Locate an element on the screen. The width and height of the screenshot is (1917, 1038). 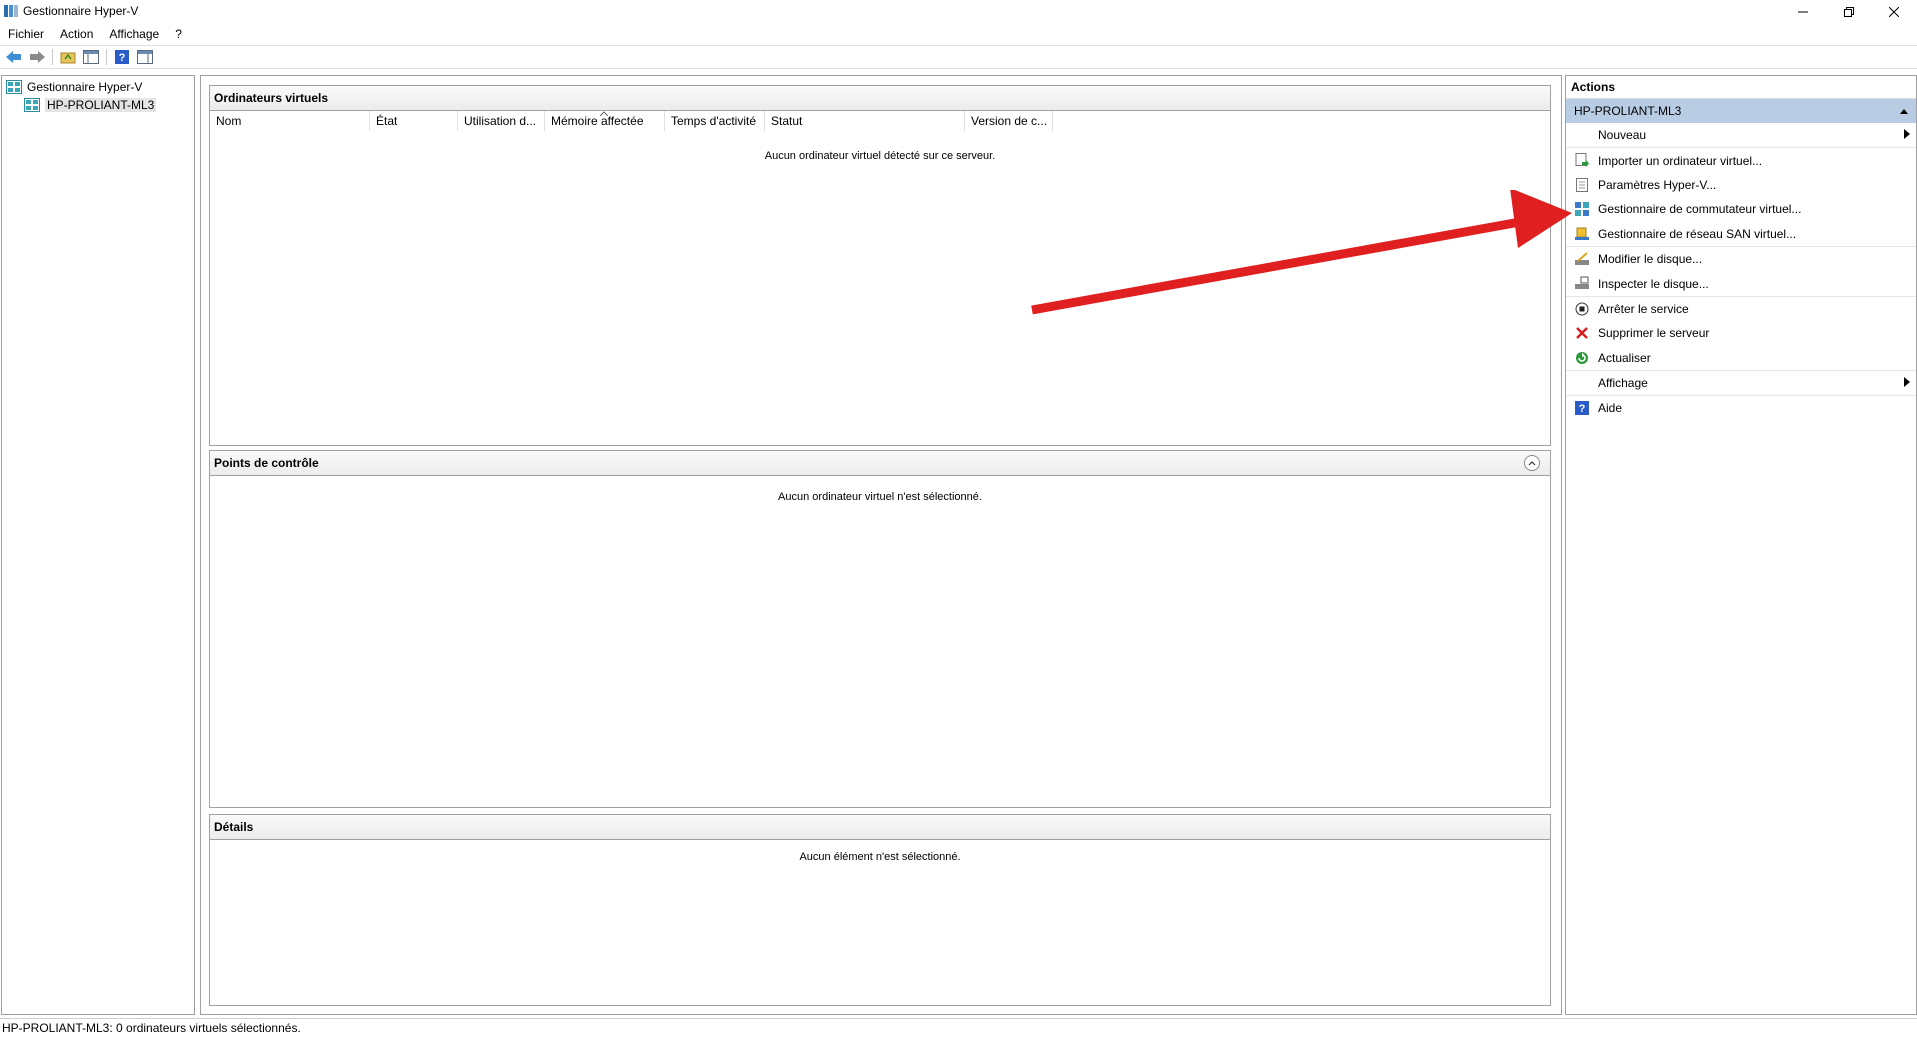
minimize-button is located at coordinates (1803, 12).